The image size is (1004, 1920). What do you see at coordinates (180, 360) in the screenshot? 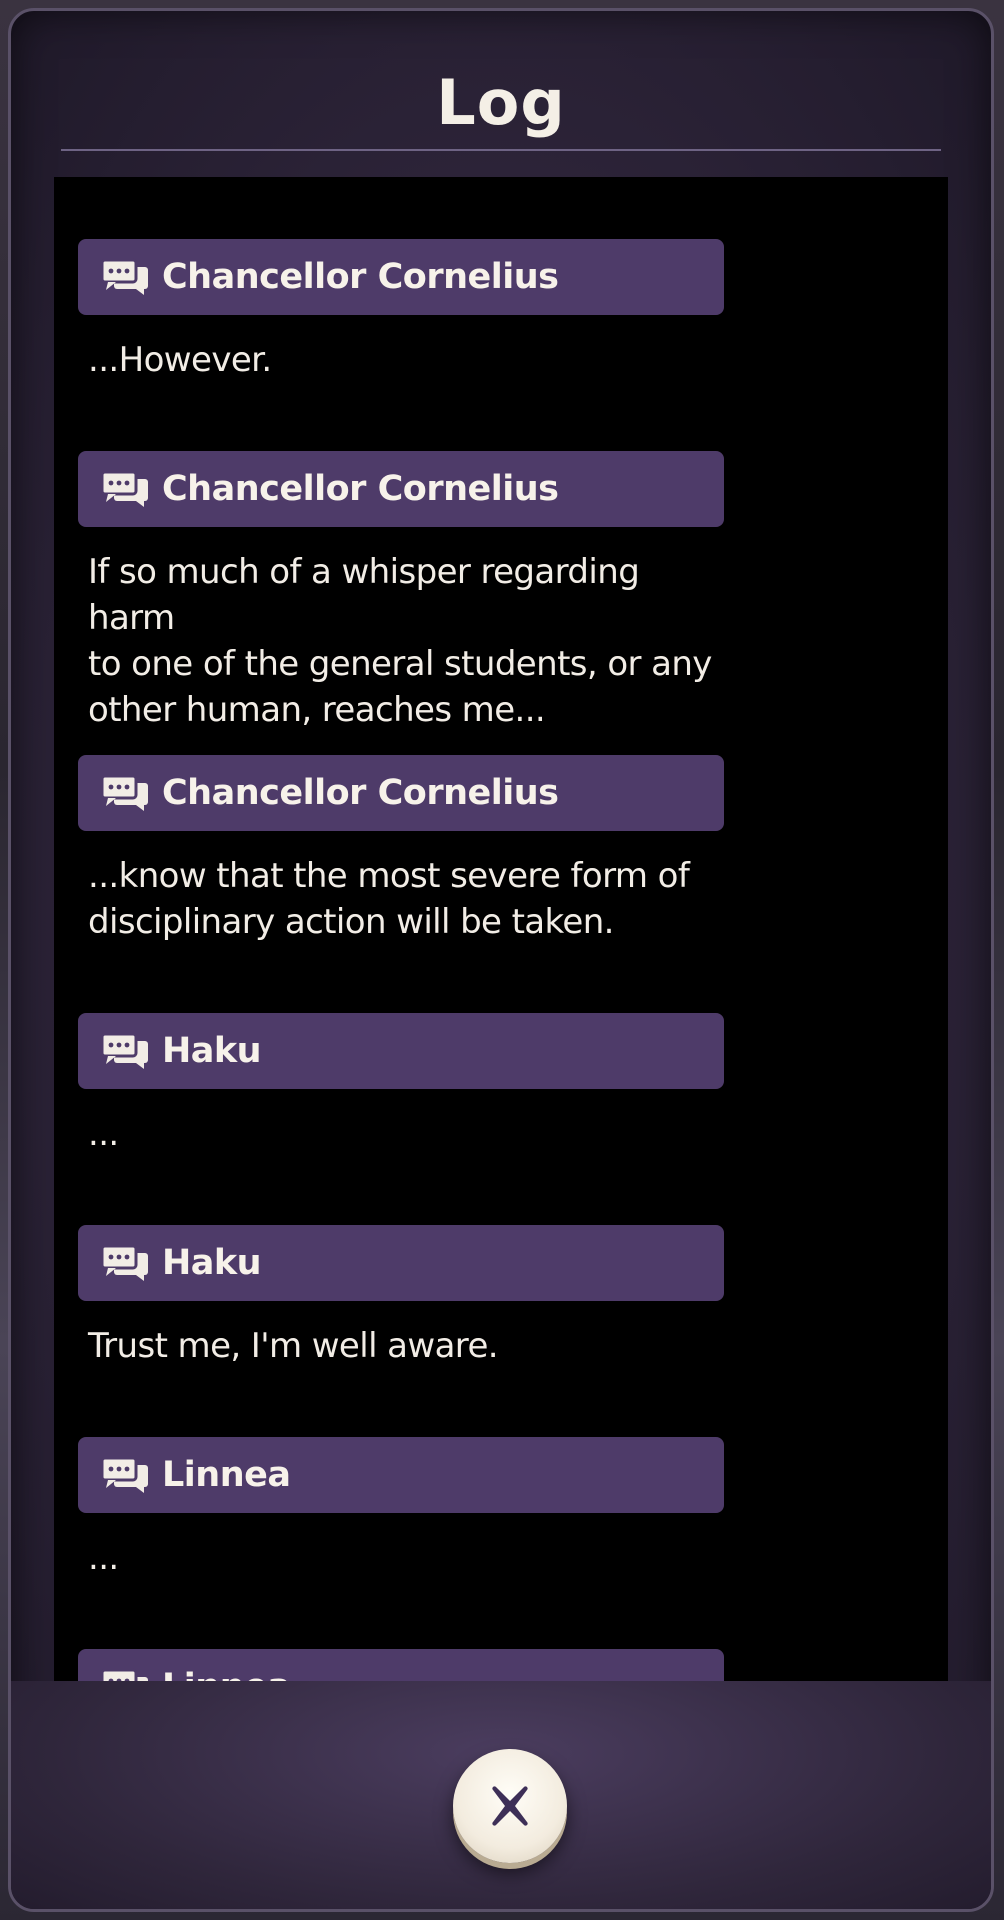
I see `dialogue-text: ...However.` at bounding box center [180, 360].